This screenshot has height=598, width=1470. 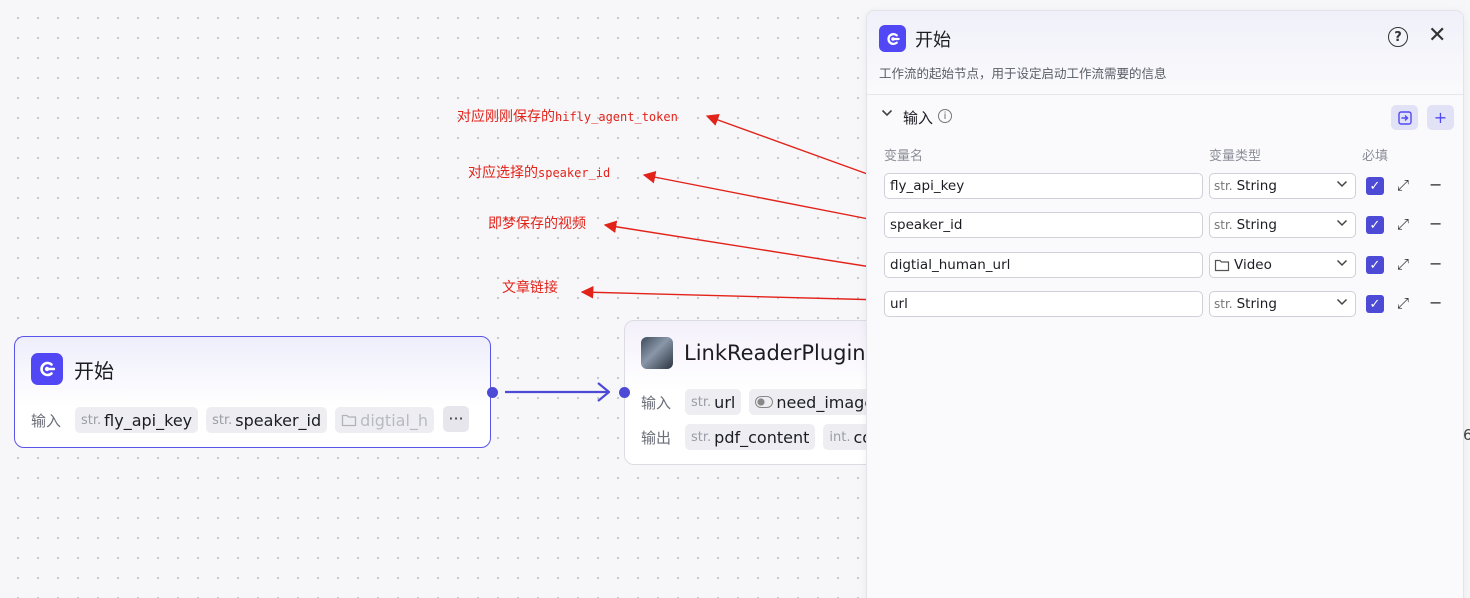 What do you see at coordinates (492, 392) in the screenshot?
I see `start-output-port` at bounding box center [492, 392].